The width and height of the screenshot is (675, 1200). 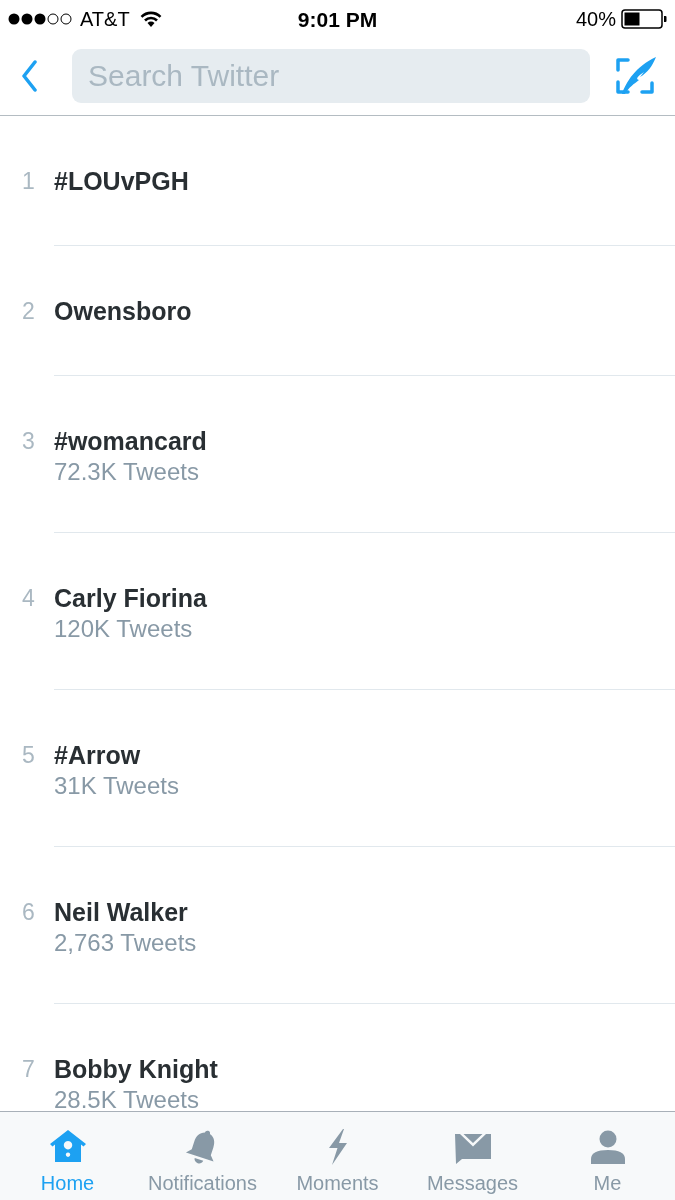 What do you see at coordinates (644, 19) in the screenshot?
I see `battery-icon` at bounding box center [644, 19].